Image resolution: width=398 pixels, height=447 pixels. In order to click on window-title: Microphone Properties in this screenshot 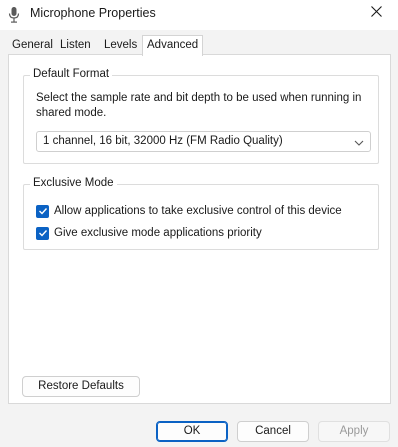, I will do `click(93, 13)`.